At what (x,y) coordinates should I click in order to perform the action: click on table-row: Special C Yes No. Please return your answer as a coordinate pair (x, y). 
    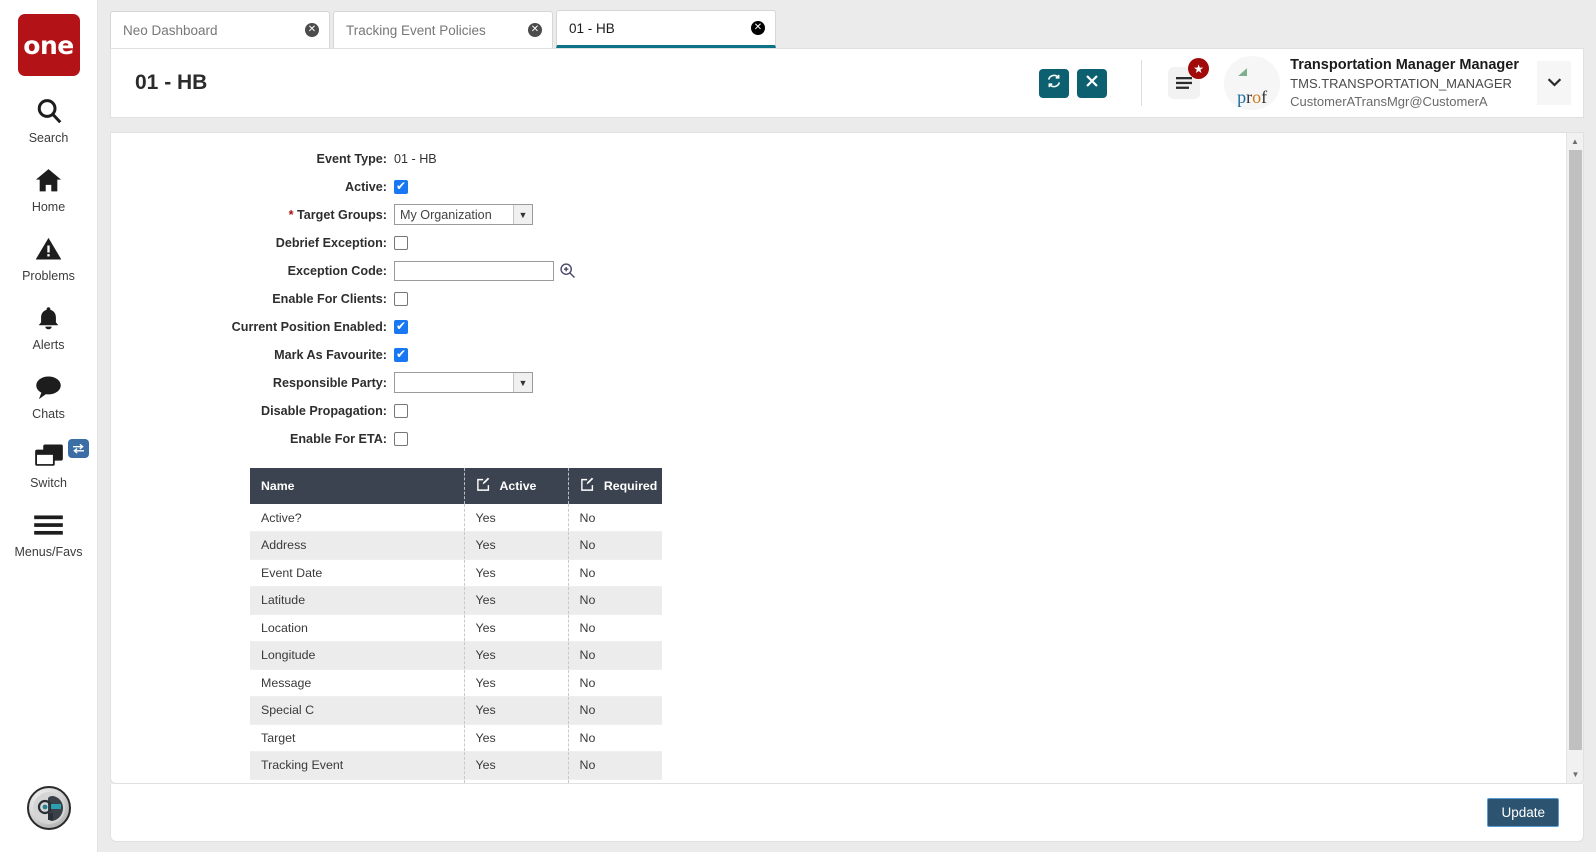
    Looking at the image, I should click on (456, 710).